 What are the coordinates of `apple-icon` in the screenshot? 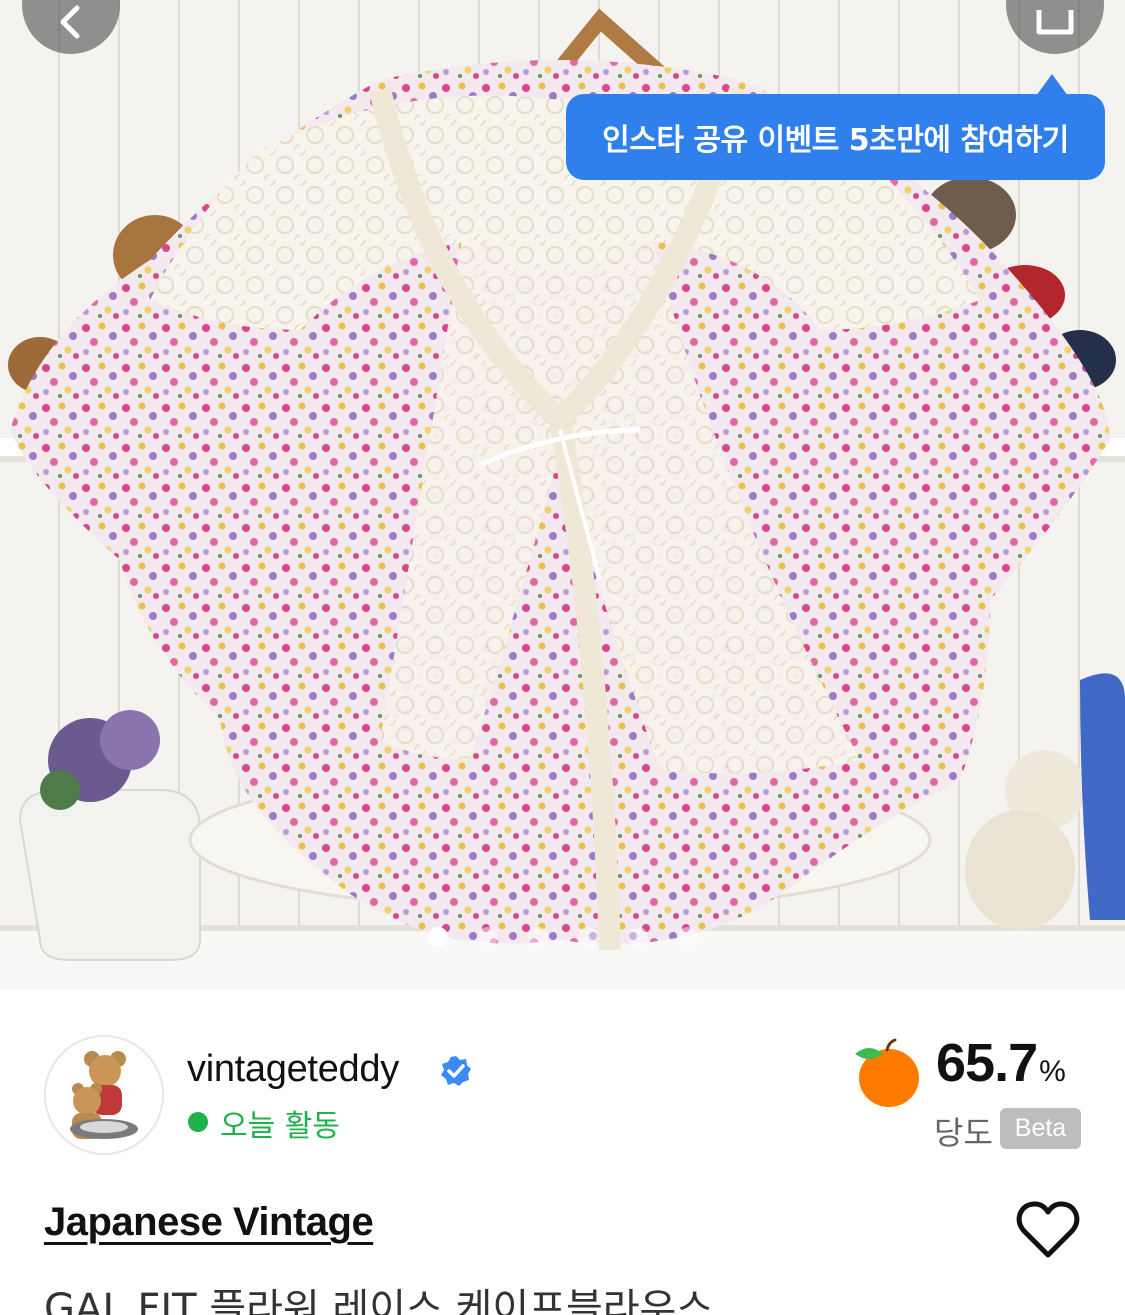 It's located at (887, 1072).